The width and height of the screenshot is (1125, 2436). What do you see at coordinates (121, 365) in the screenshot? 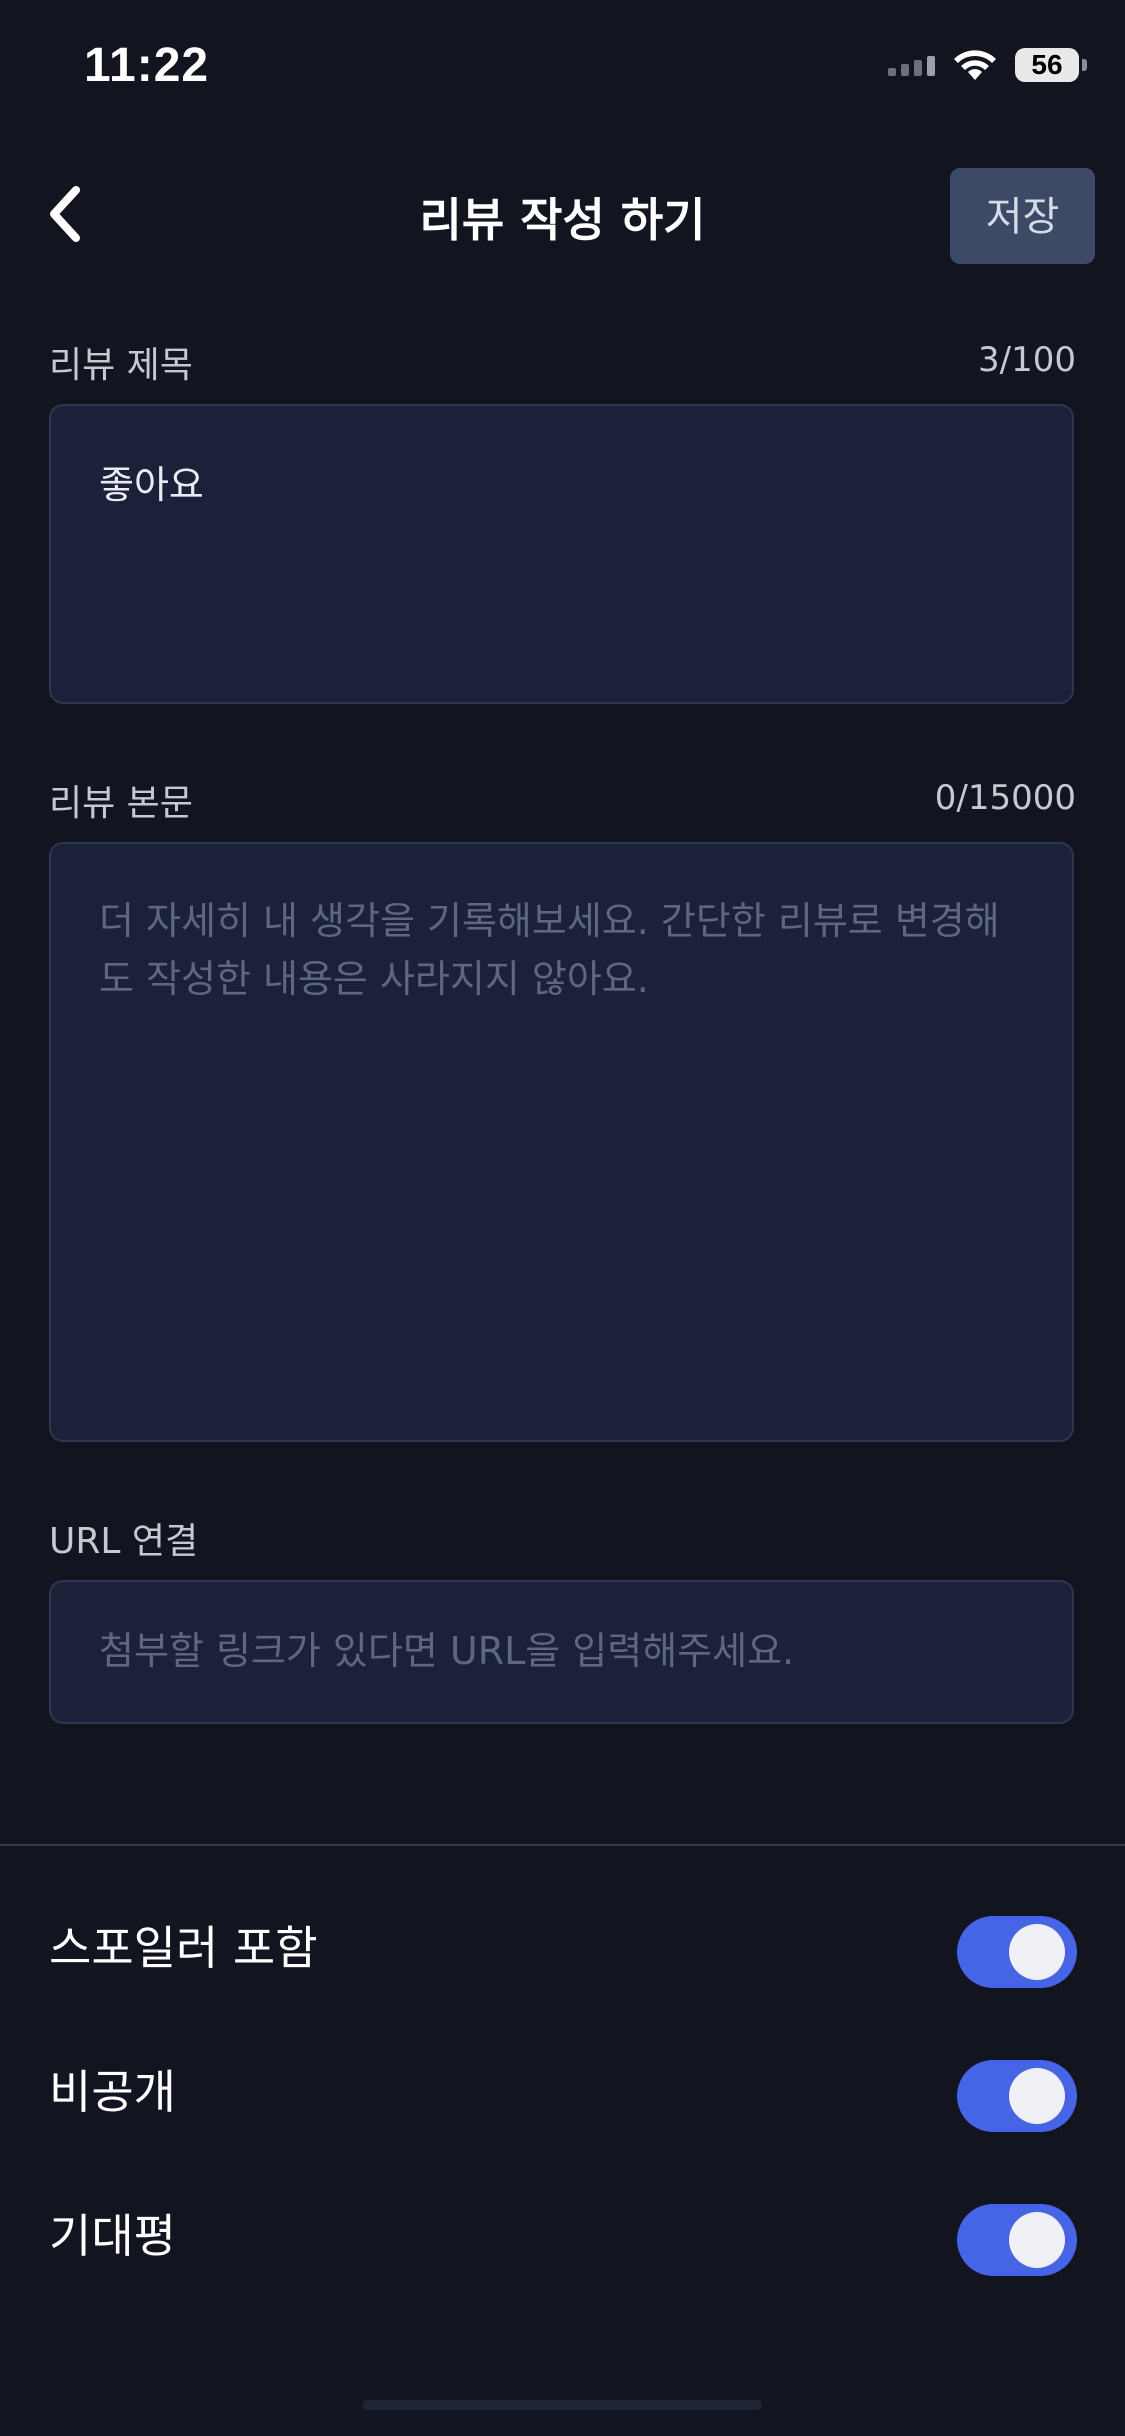
I see `review-title-label: 리뷰 제목` at bounding box center [121, 365].